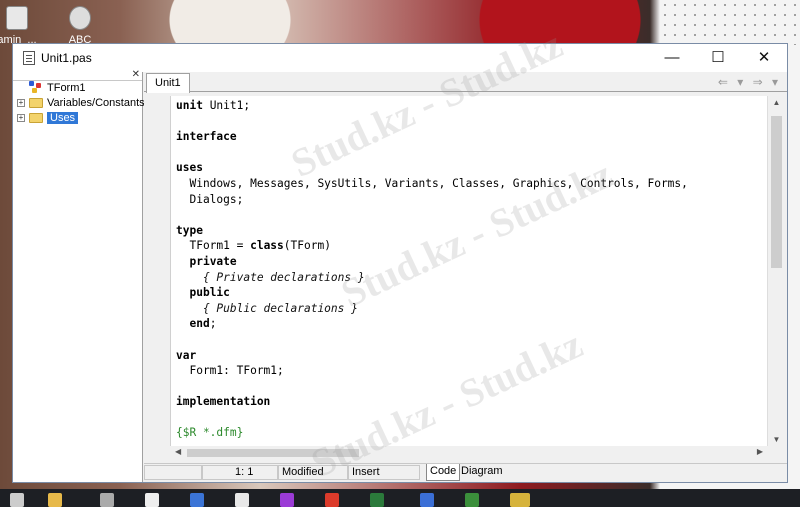 Image resolution: width=800 pixels, height=507 pixels. I want to click on tree-item-label: Variables/Constants, so click(96, 103).